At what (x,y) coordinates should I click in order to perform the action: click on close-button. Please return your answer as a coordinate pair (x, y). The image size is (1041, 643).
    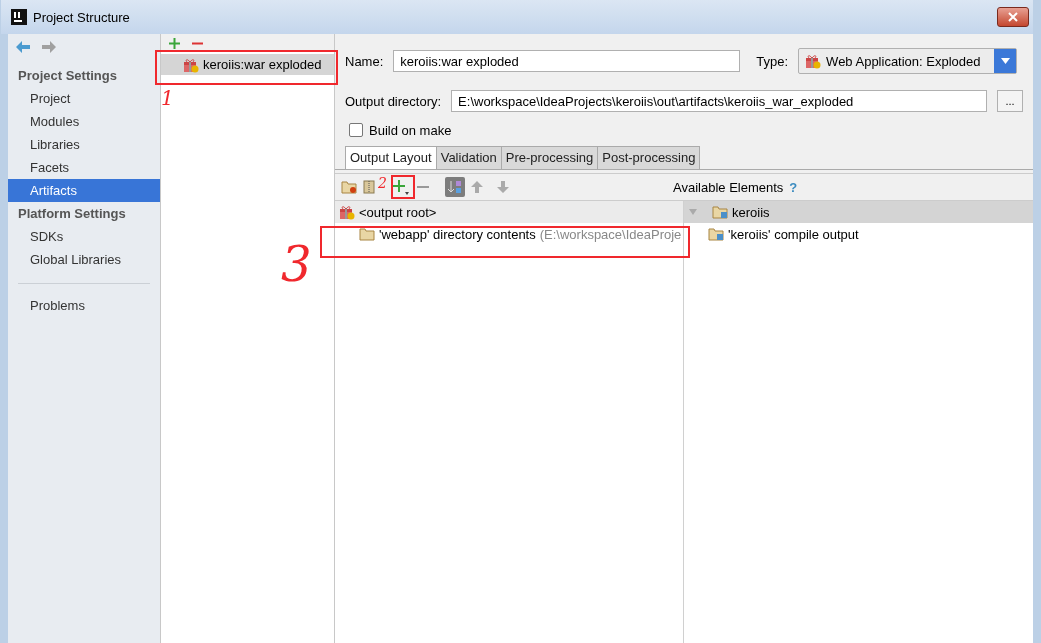
    Looking at the image, I should click on (1013, 17).